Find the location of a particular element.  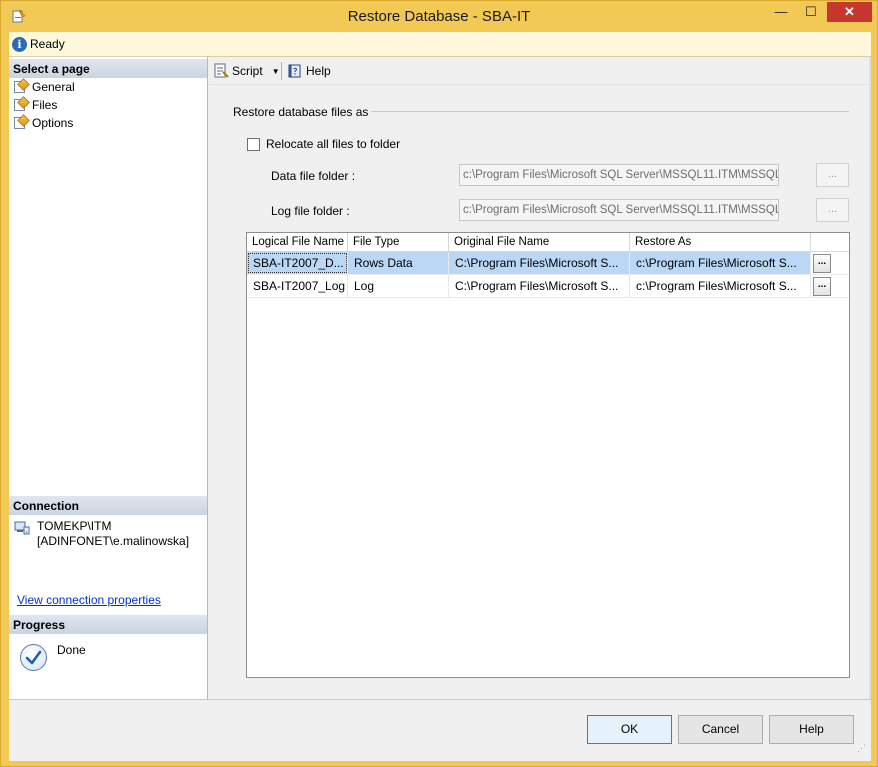

window-title: Restore Database - SBA-IT is located at coordinates (439, 16).